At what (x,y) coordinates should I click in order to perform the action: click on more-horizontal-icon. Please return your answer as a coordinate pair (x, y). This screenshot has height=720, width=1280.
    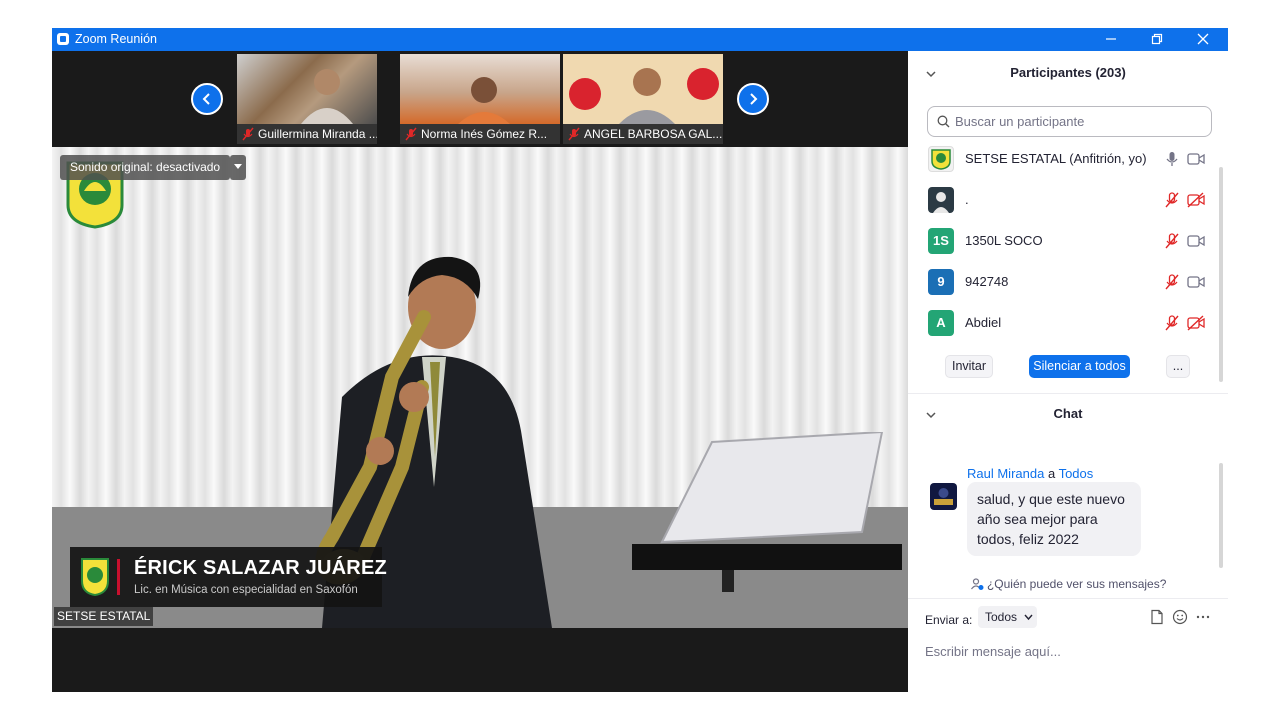
    Looking at the image, I should click on (1203, 617).